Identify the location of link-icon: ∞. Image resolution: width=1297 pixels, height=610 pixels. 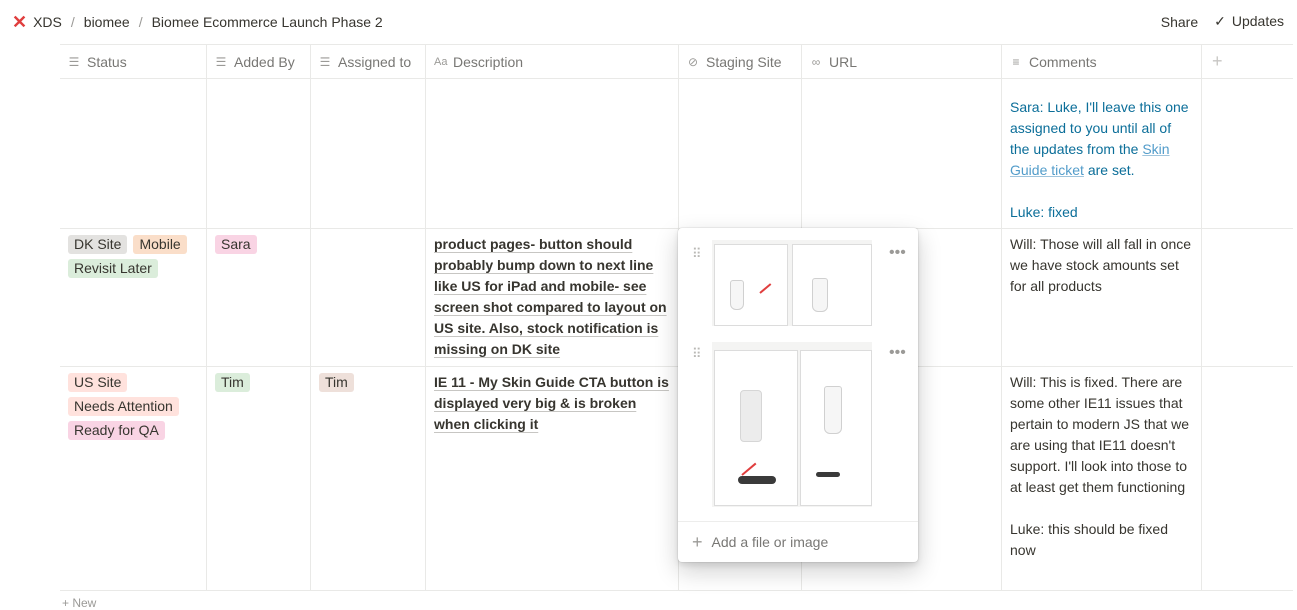
(816, 61).